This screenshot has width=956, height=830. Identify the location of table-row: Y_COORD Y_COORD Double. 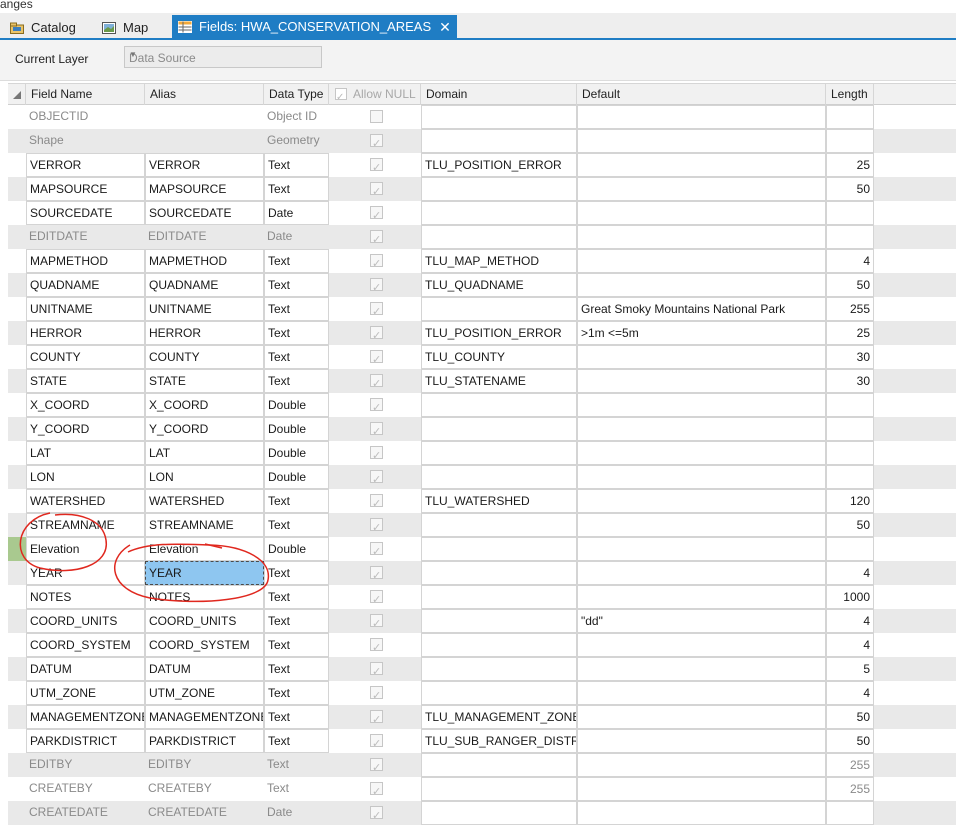
(482, 429).